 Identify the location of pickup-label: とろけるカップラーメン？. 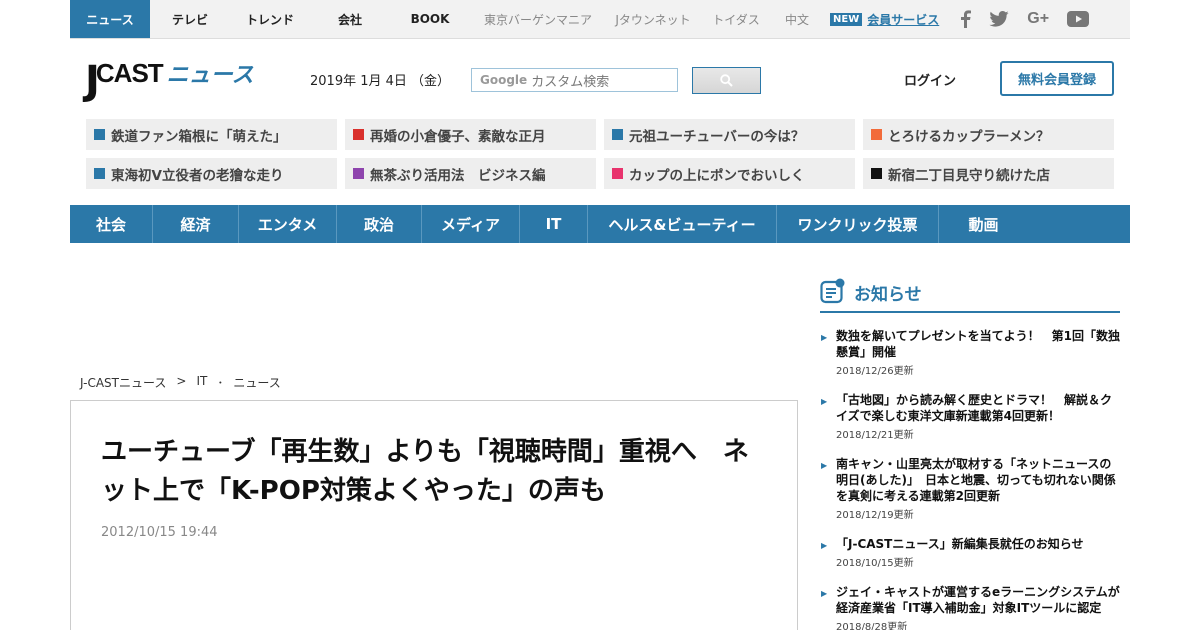
(969, 136).